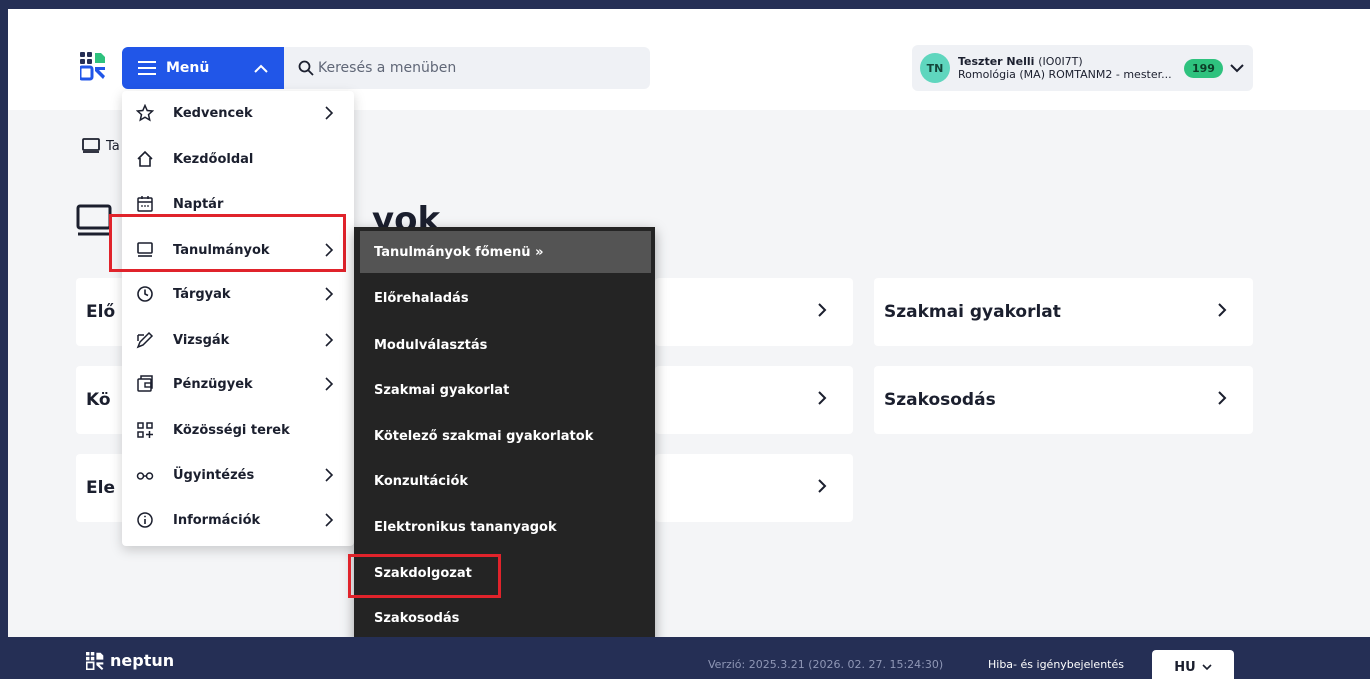 The height and width of the screenshot is (679, 1370). What do you see at coordinates (145, 430) in the screenshot?
I see `grid-icon` at bounding box center [145, 430].